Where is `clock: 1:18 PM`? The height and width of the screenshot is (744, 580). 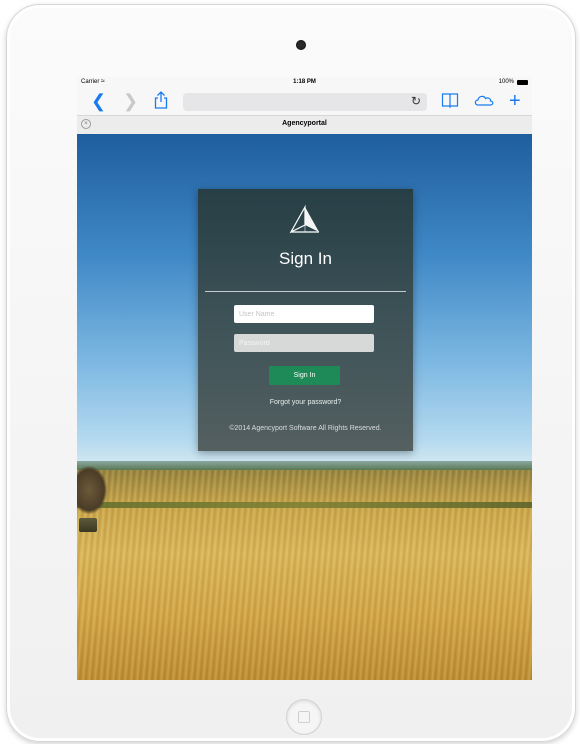
clock: 1:18 PM is located at coordinates (304, 82).